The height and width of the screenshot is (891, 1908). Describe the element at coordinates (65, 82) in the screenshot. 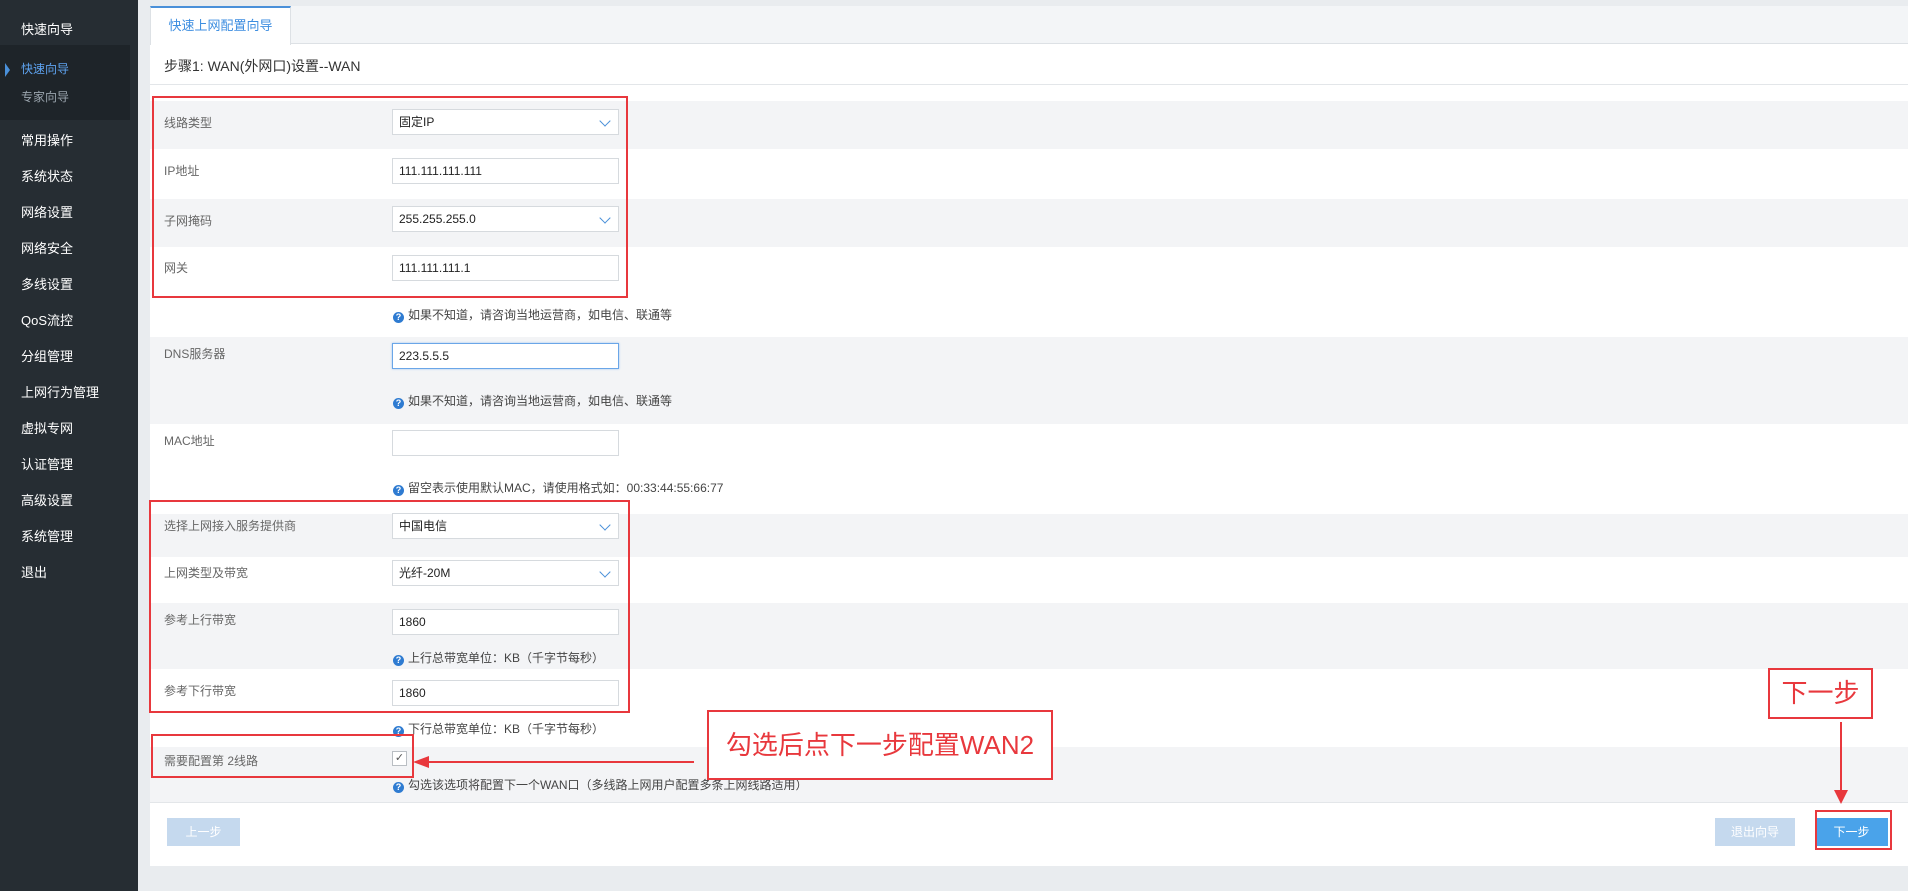

I see `sidebar-submenu: 快速向导 专家向导` at that location.